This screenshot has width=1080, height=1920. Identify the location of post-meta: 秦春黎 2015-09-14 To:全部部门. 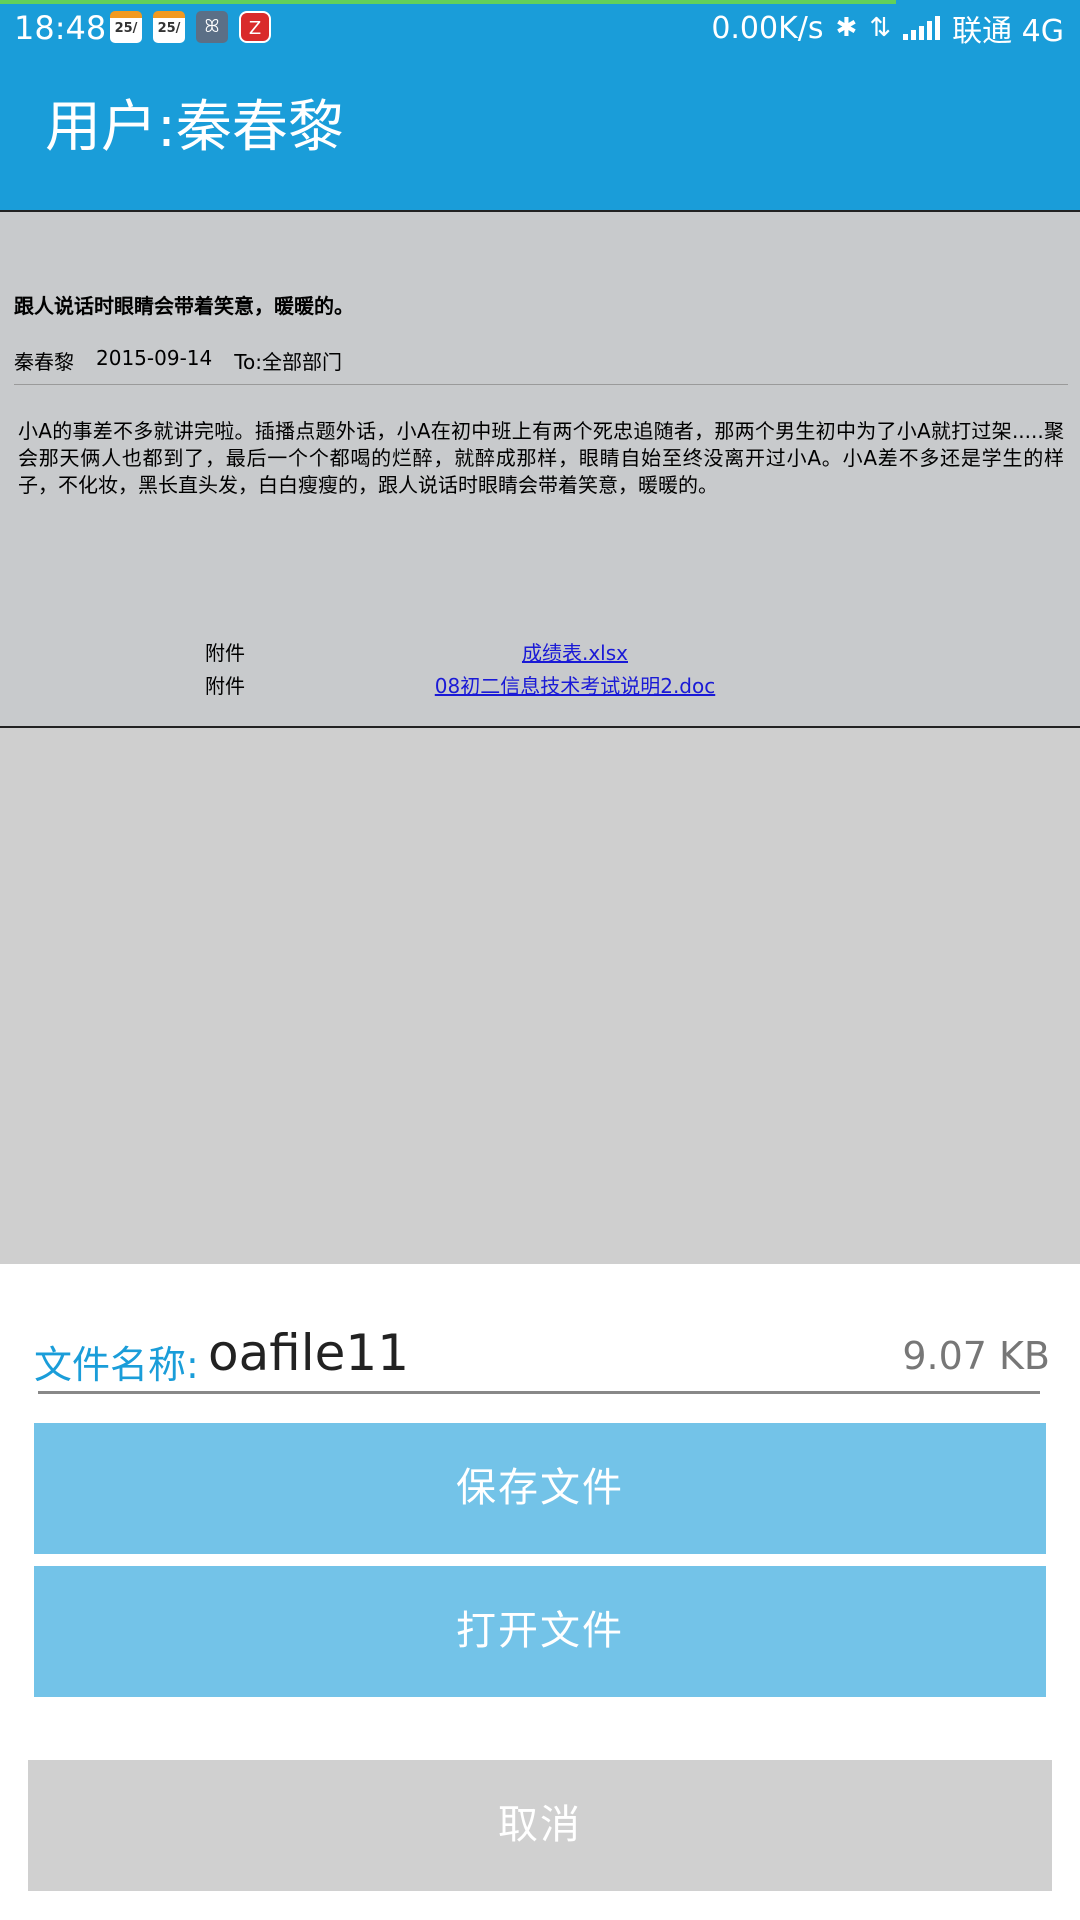
(178, 360).